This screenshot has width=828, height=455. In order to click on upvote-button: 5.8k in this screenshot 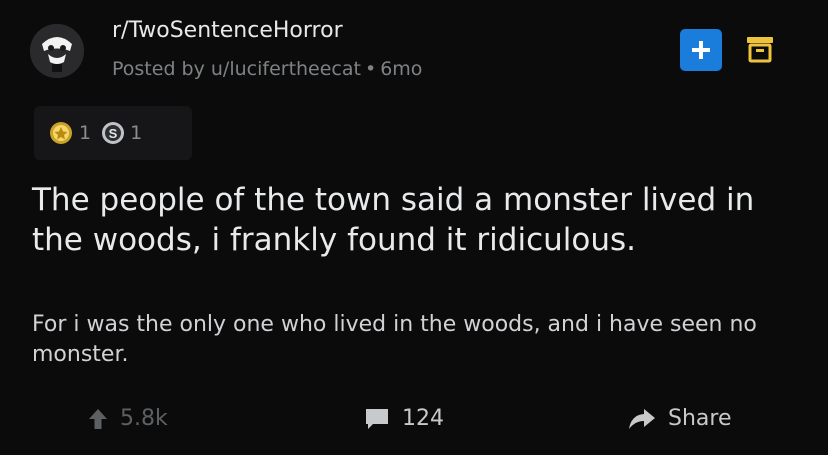, I will do `click(128, 418)`.